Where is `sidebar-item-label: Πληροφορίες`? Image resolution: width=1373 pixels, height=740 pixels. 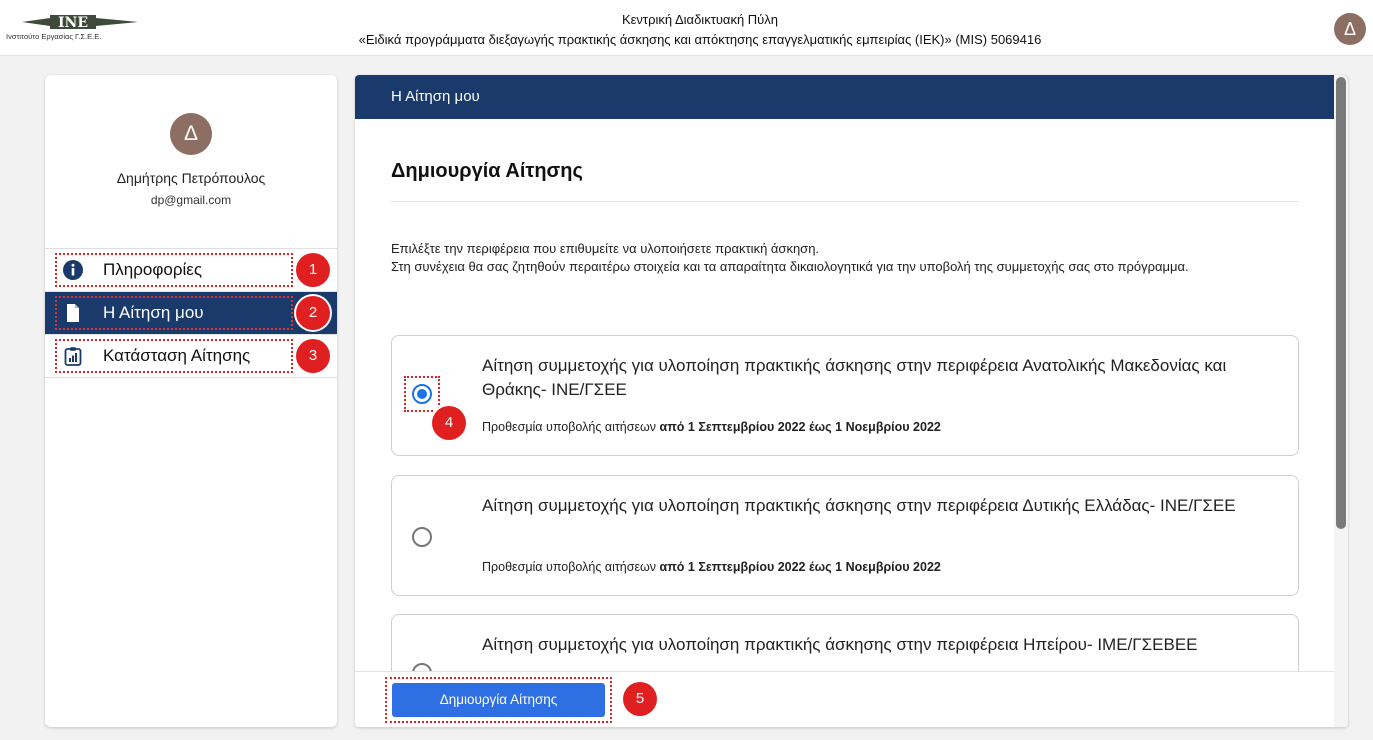 sidebar-item-label: Πληροφορίες is located at coordinates (153, 269).